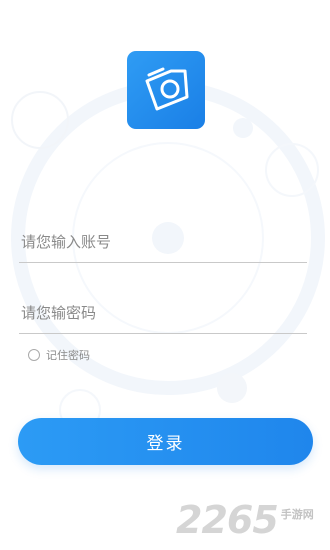 Image resolution: width=330 pixels, height=550 pixels. Describe the element at coordinates (297, 514) in the screenshot. I see `watermark-site: 手游网` at that location.